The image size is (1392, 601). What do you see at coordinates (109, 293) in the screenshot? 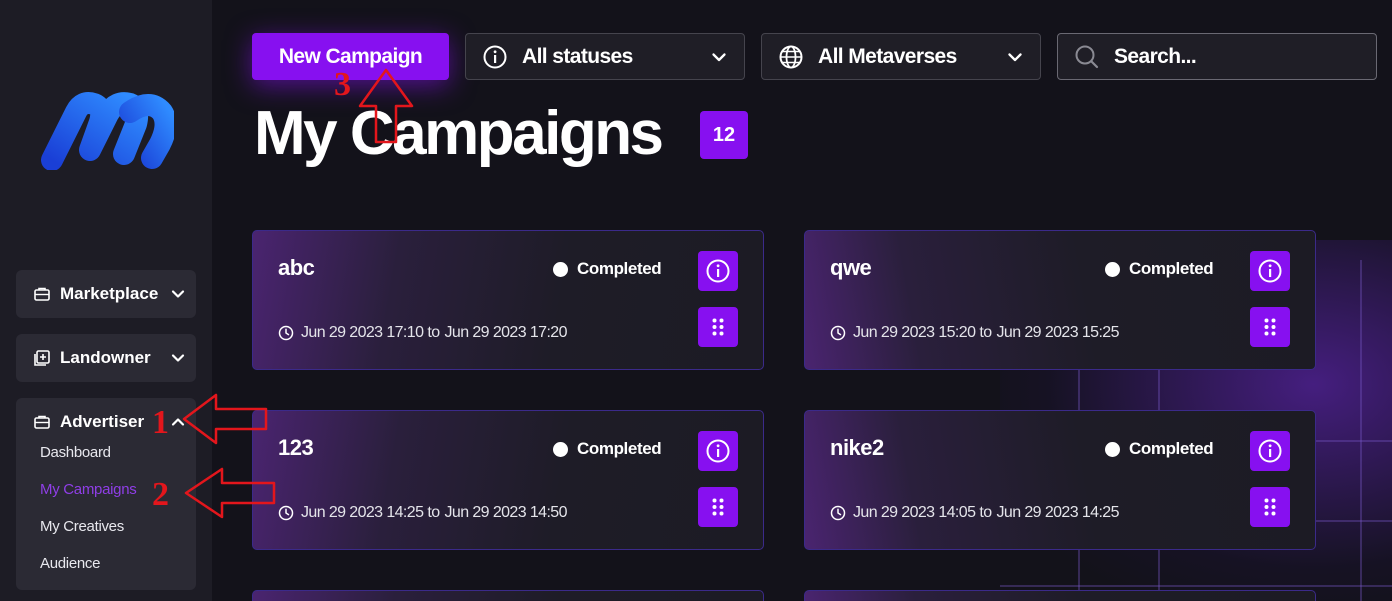
I see `nav-marketplace-label: Marketplace` at bounding box center [109, 293].